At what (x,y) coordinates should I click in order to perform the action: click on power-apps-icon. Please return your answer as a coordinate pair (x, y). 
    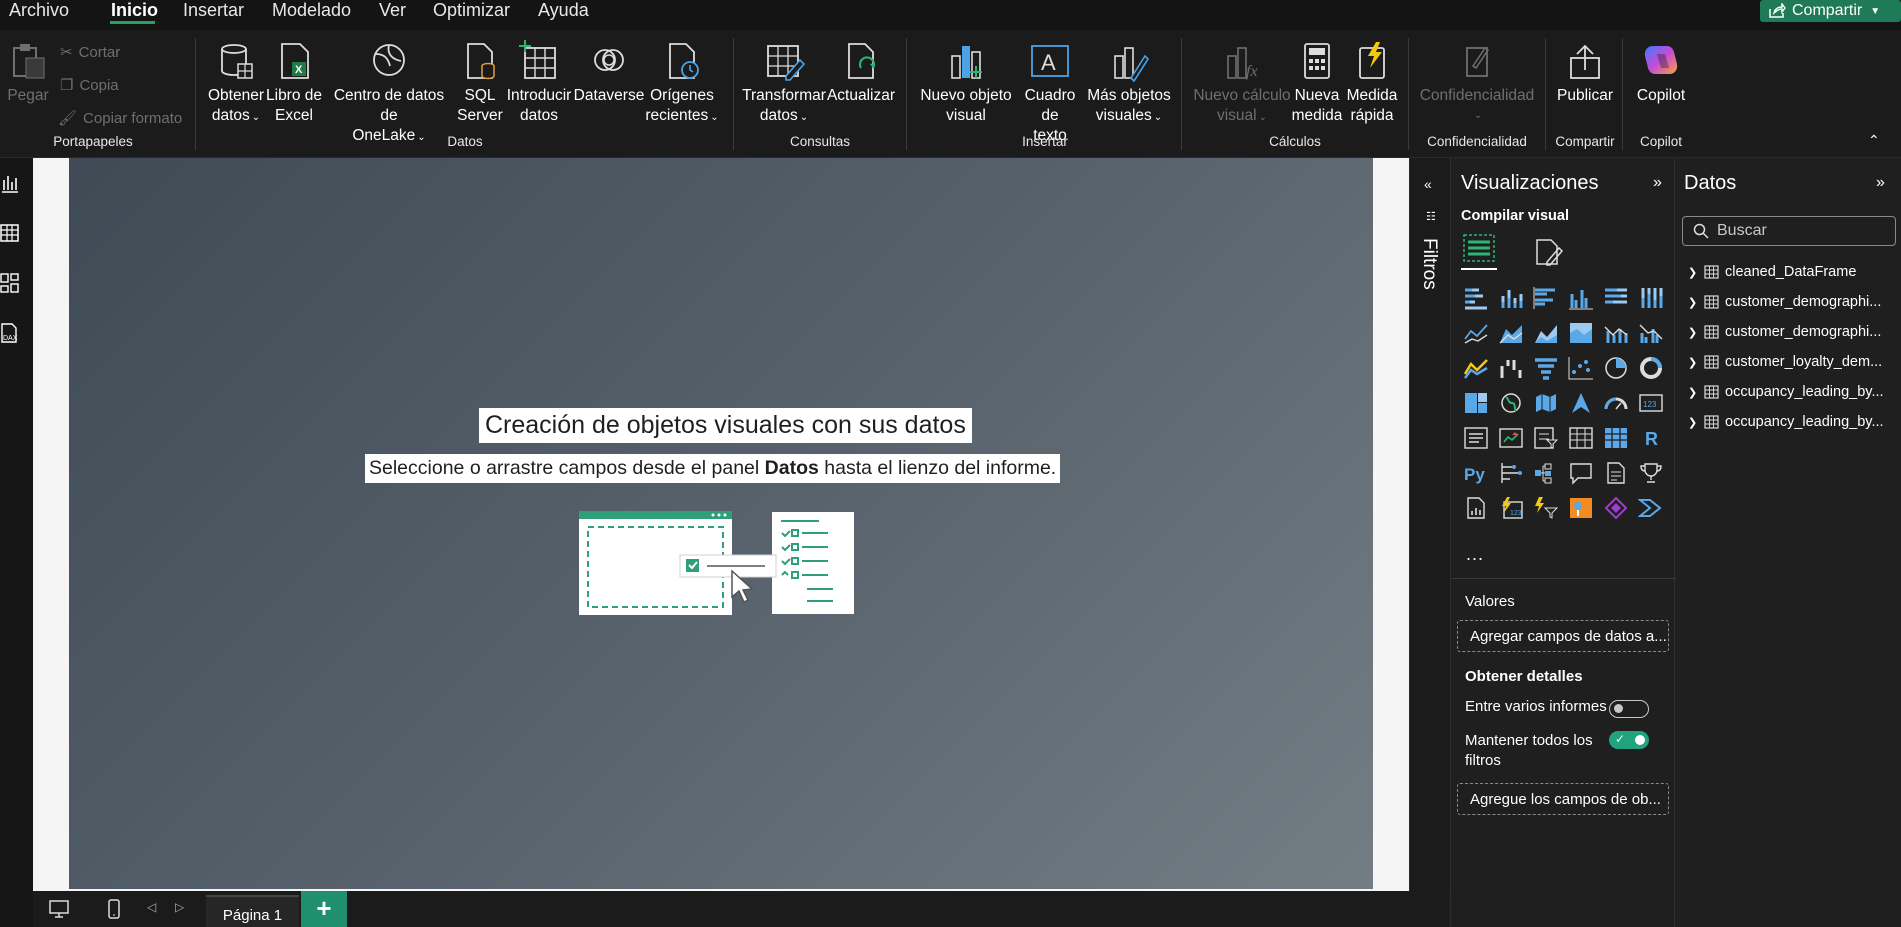
    Looking at the image, I should click on (1616, 508).